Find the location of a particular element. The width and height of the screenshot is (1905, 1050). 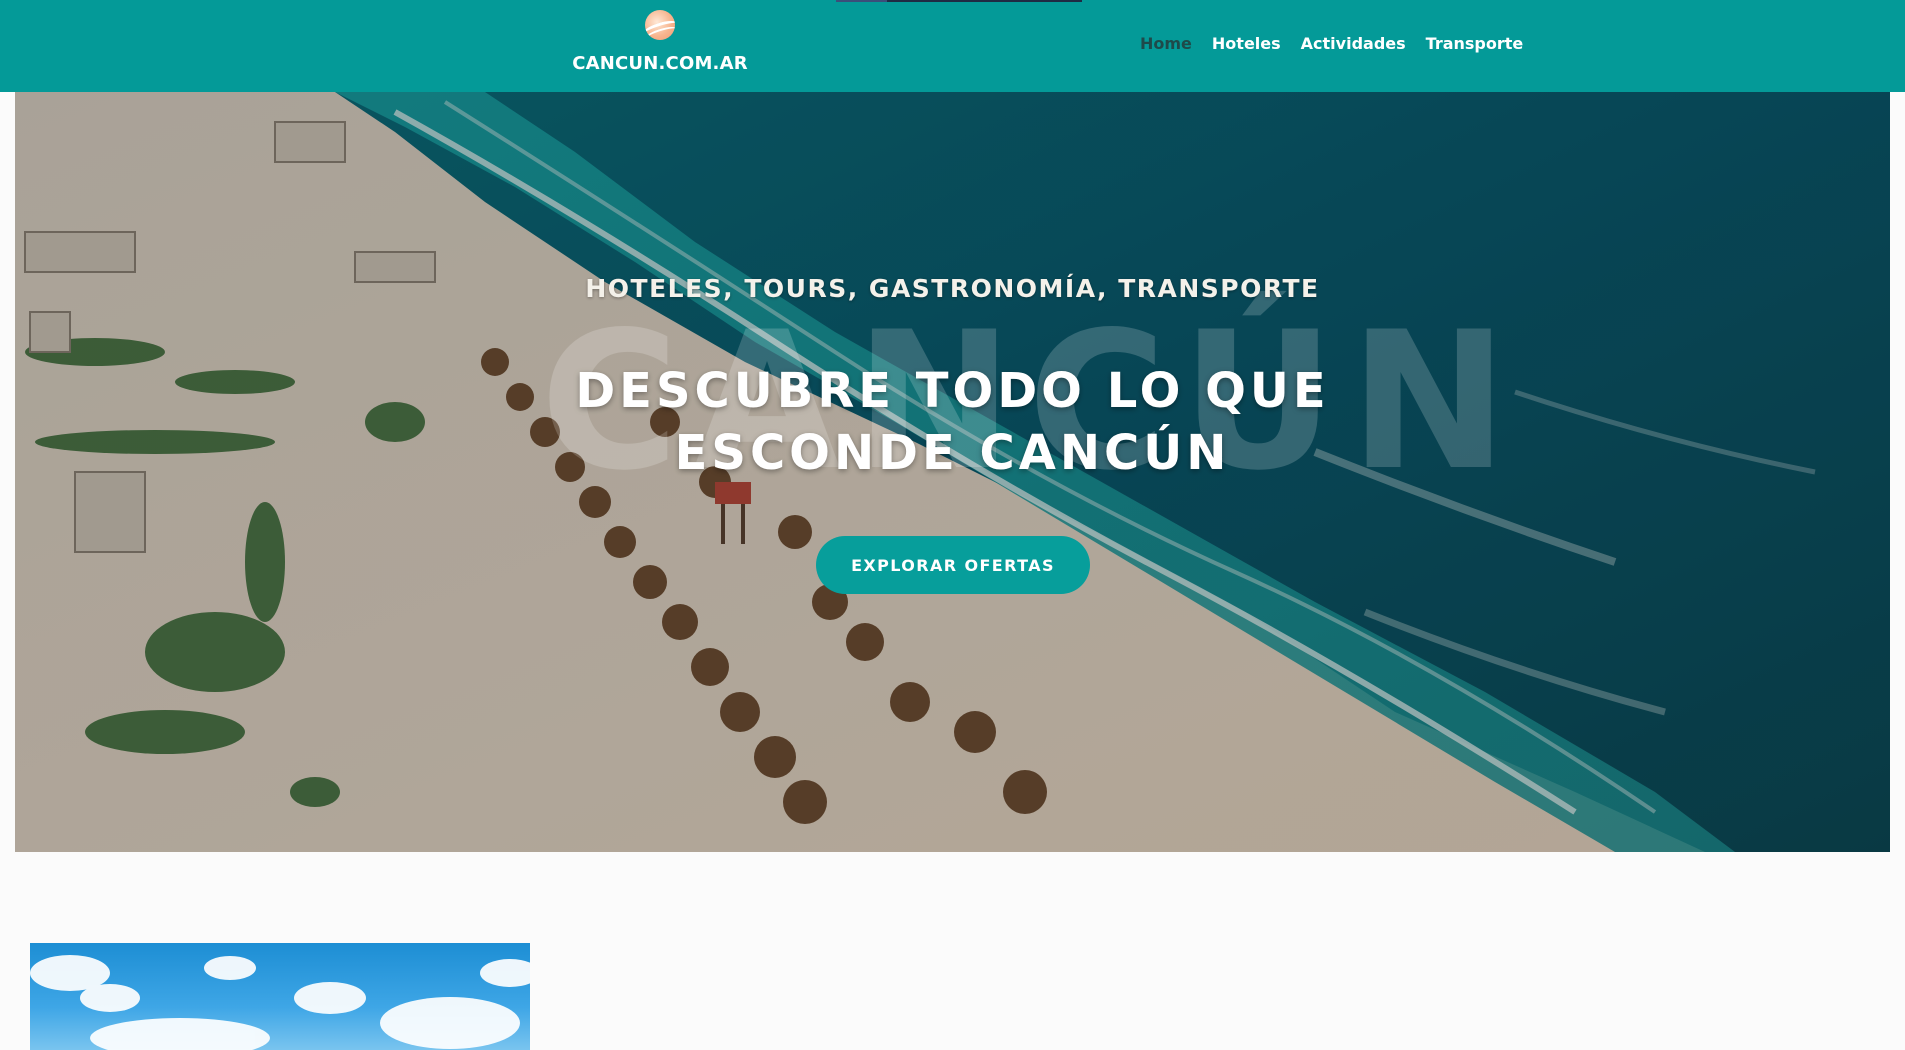

explore-offers-button: EXPLORAR OFERTAS is located at coordinates (953, 565).